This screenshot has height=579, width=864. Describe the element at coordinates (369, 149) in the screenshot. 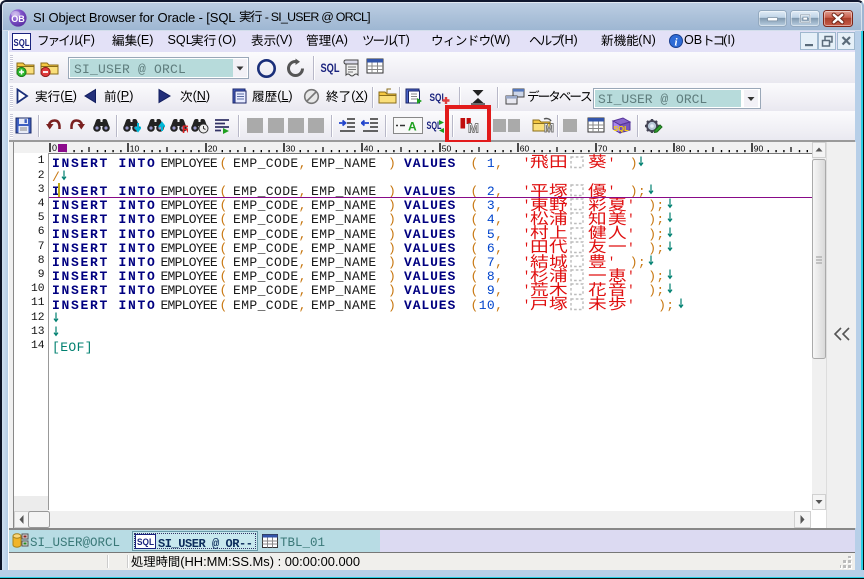

I see `svg-text: 40` at that location.